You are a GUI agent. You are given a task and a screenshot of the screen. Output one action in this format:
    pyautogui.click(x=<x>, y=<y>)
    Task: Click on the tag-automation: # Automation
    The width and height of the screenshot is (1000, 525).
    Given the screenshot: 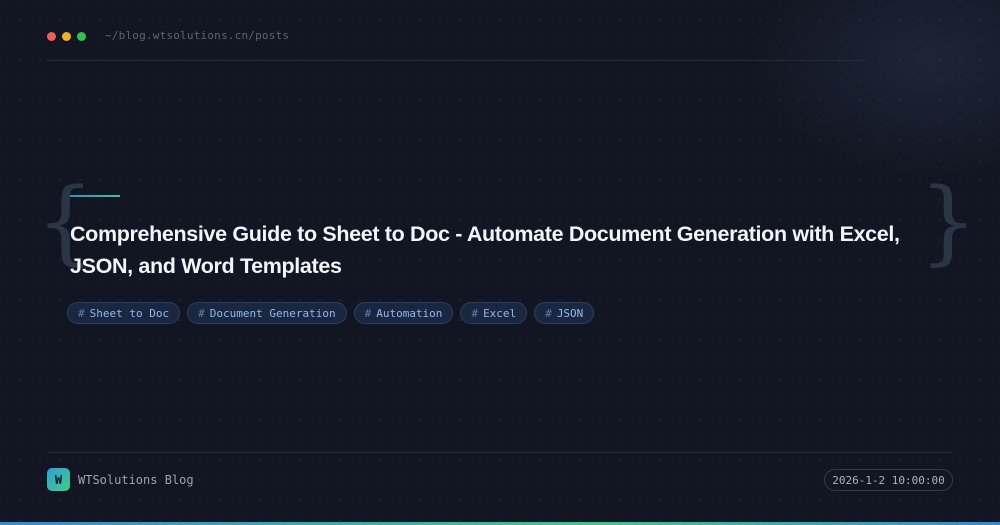 What is the action you would take?
    pyautogui.click(x=403, y=313)
    